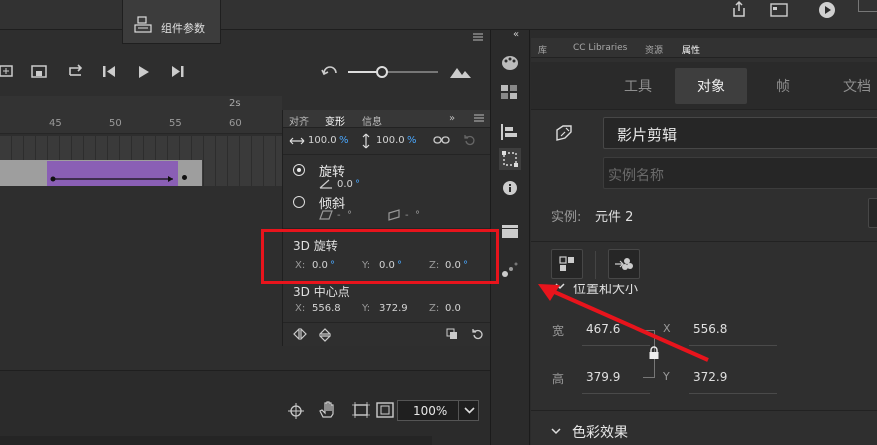 The height and width of the screenshot is (445, 877). Describe the element at coordinates (783, 86) in the screenshot. I see `subtab-frame: 帧` at that location.